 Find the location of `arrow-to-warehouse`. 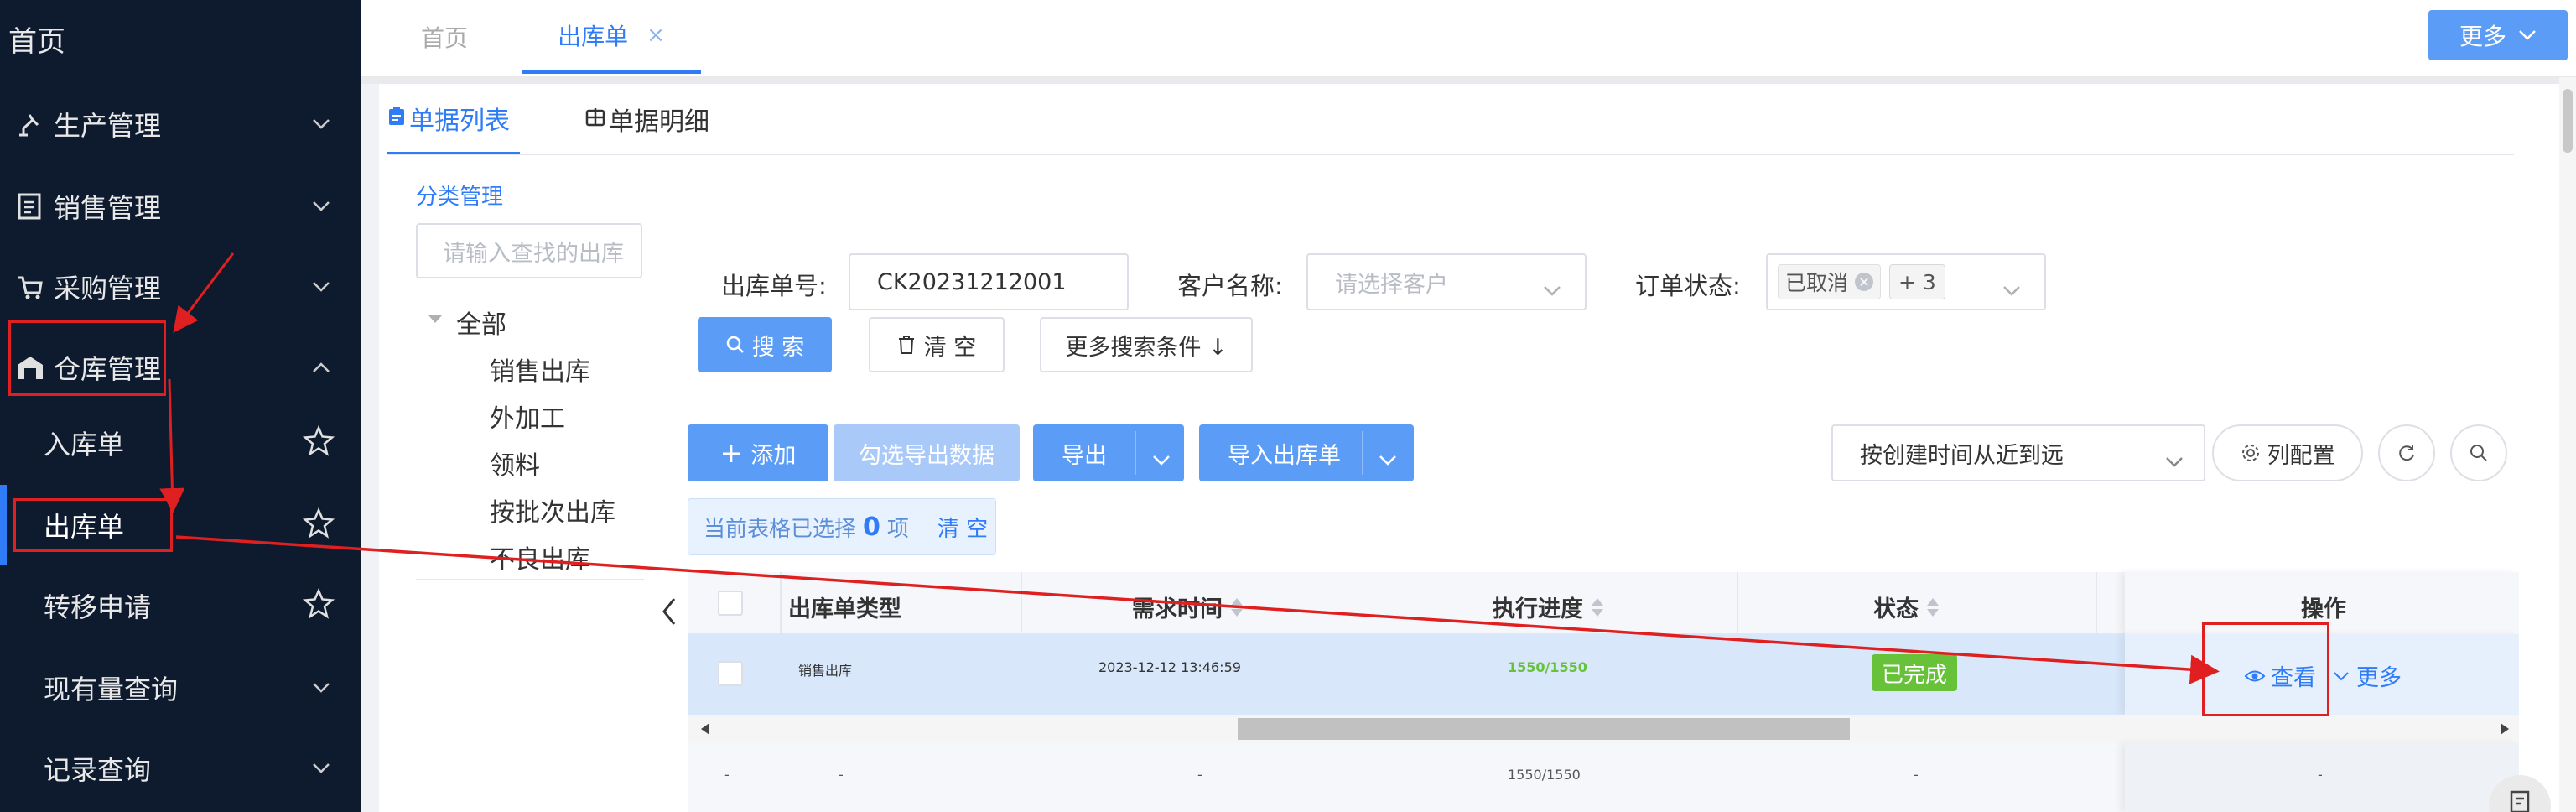

arrow-to-warehouse is located at coordinates (204, 292).